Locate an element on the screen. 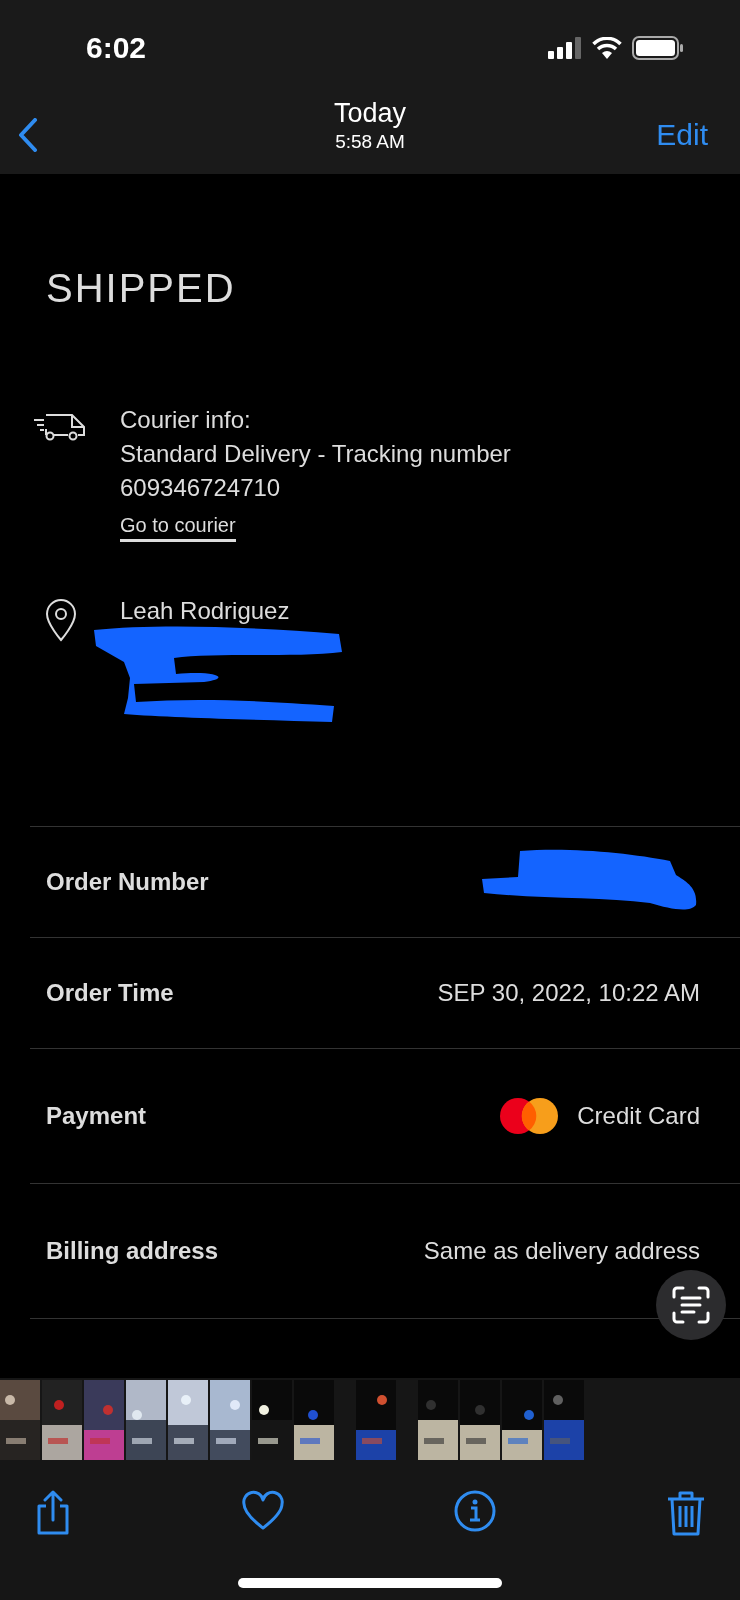 Image resolution: width=740 pixels, height=1600 pixels. recipient-name: Leah Rodriguez is located at coordinates (205, 611).